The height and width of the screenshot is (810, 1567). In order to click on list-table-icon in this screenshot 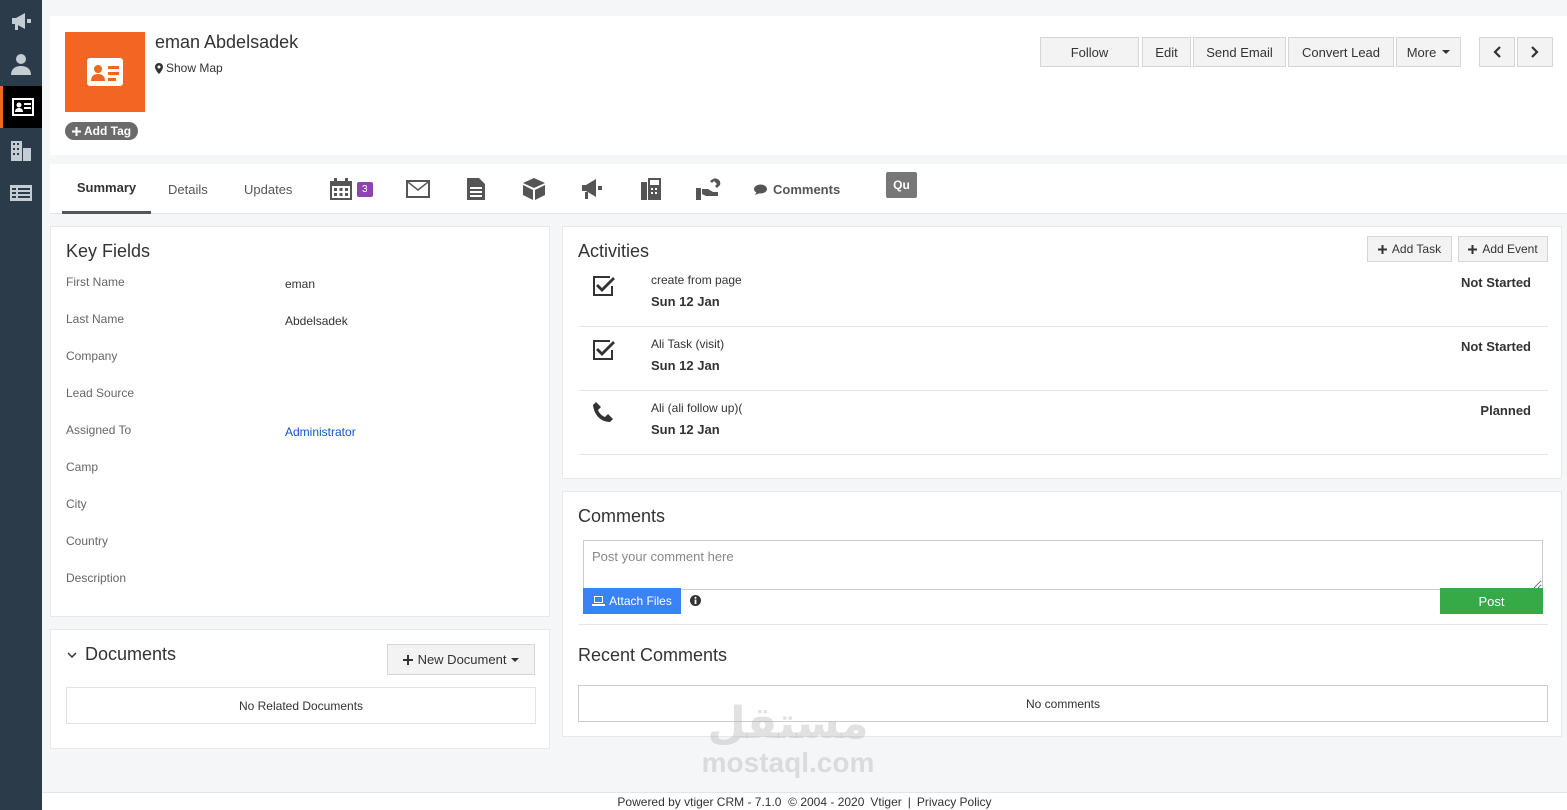, I will do `click(21, 193)`.